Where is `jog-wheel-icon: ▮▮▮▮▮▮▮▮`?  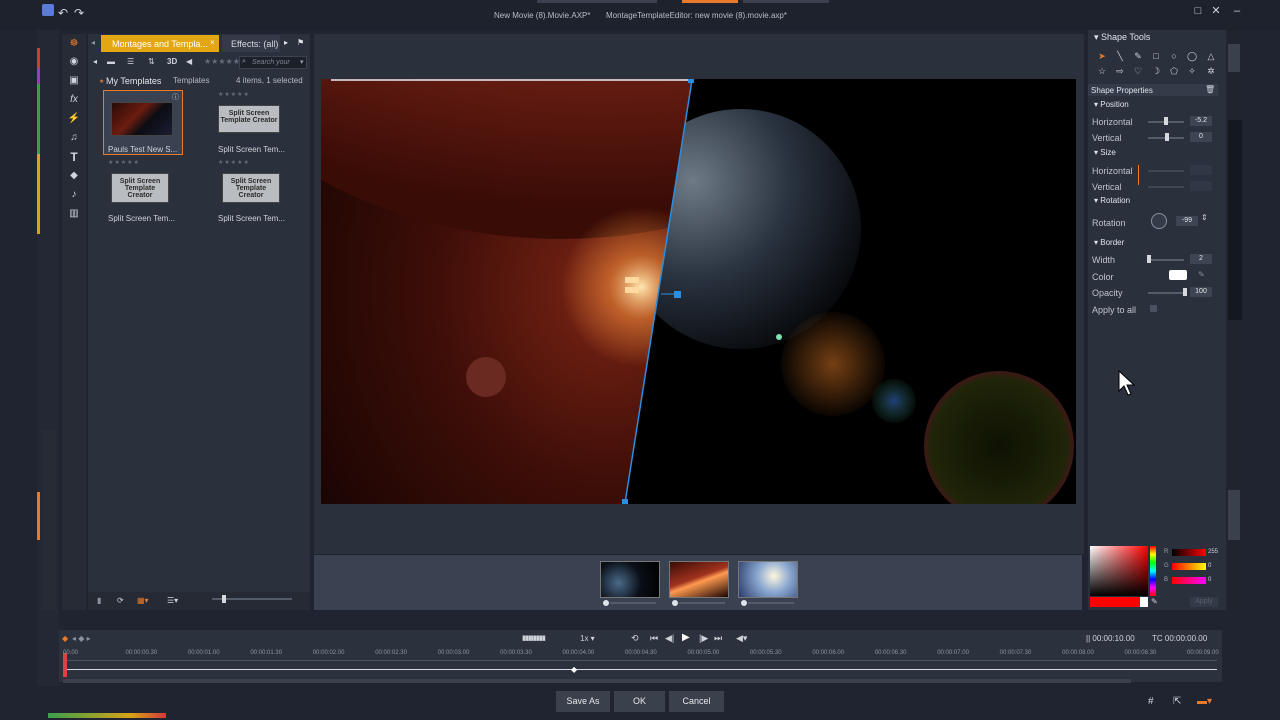 jog-wheel-icon: ▮▮▮▮▮▮▮▮ is located at coordinates (534, 638).